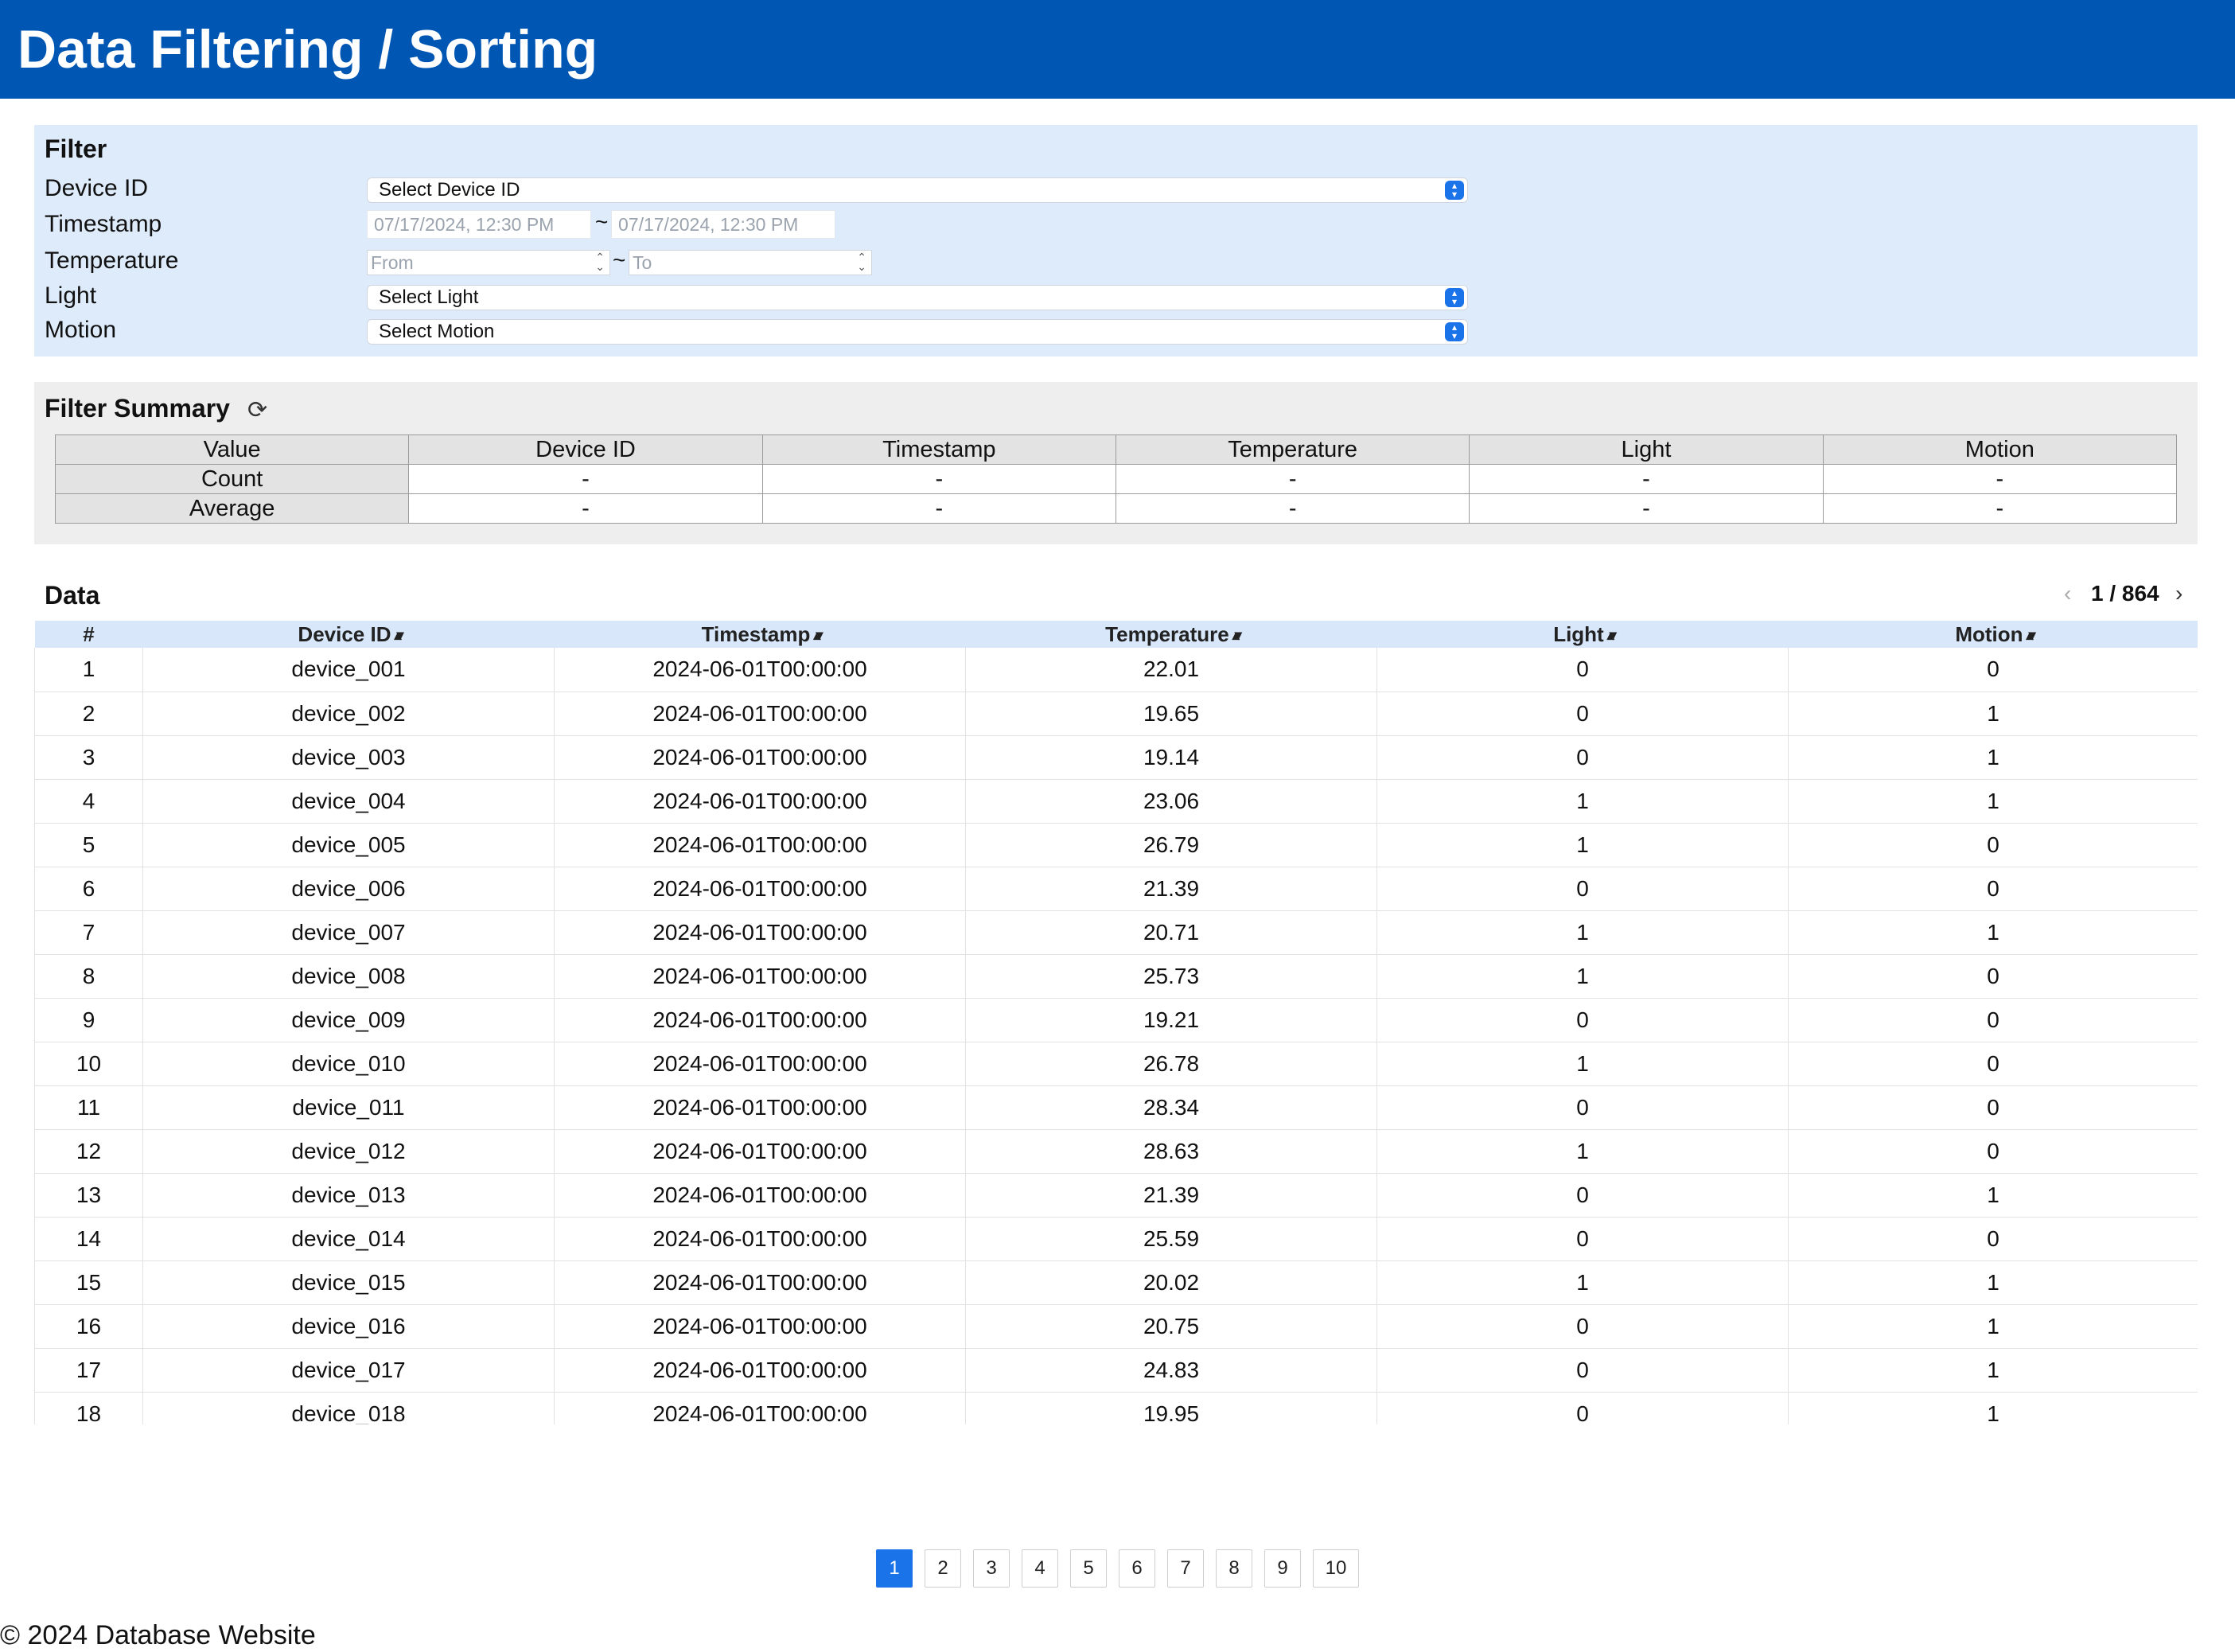 This screenshot has height=1652, width=2235. I want to click on device-id-cell: device_003, so click(348, 757).